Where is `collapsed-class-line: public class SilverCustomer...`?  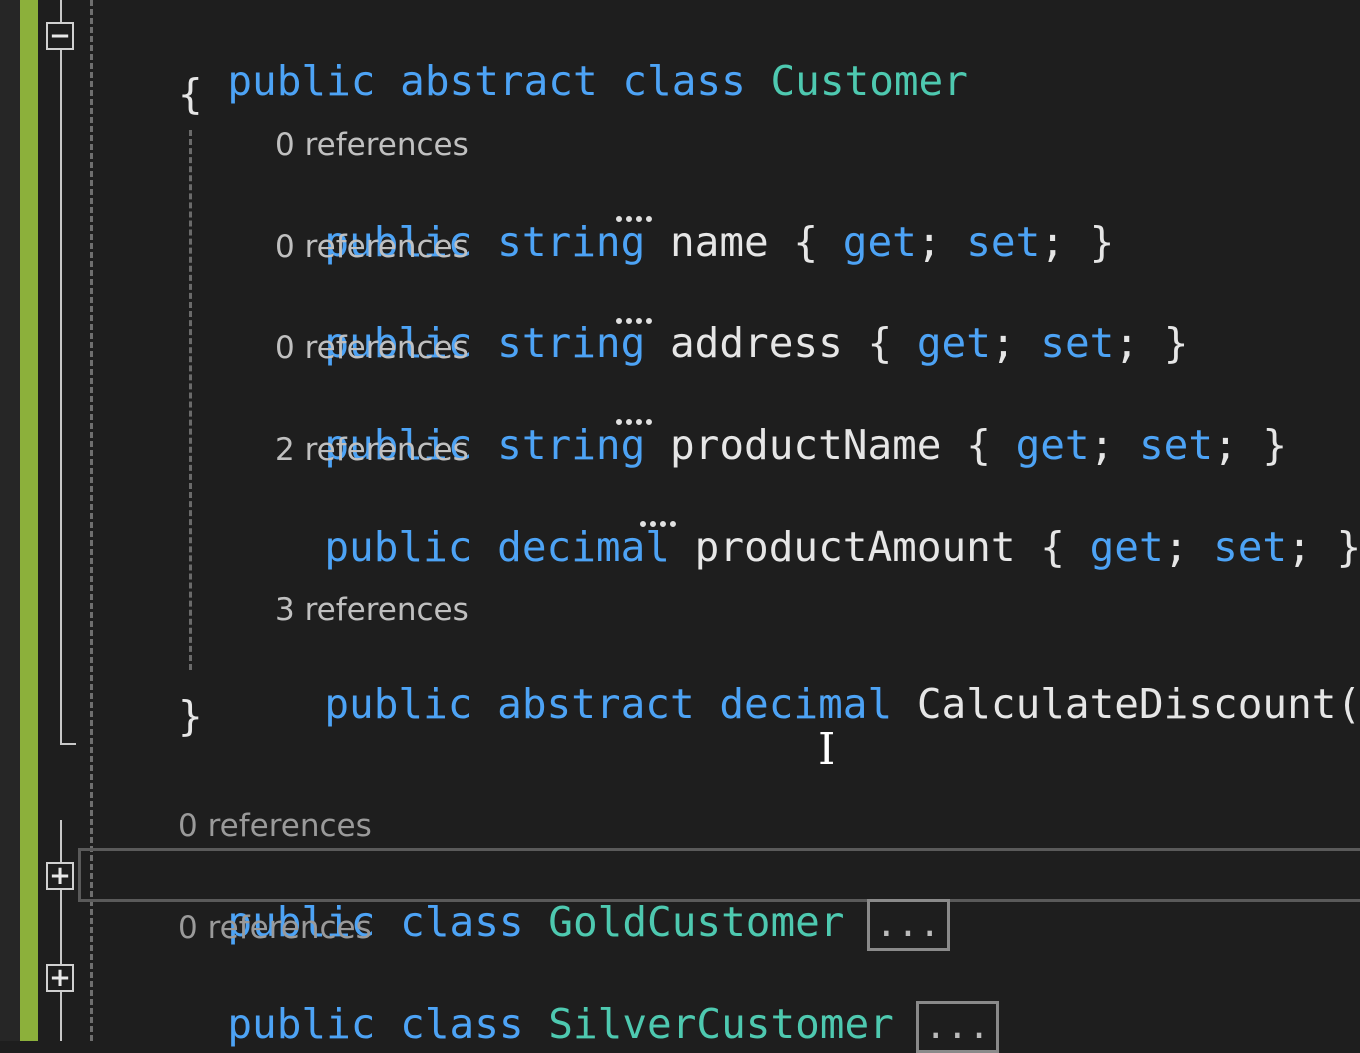 collapsed-class-line: public class SilverCustomer... is located at coordinates (588, 1002).